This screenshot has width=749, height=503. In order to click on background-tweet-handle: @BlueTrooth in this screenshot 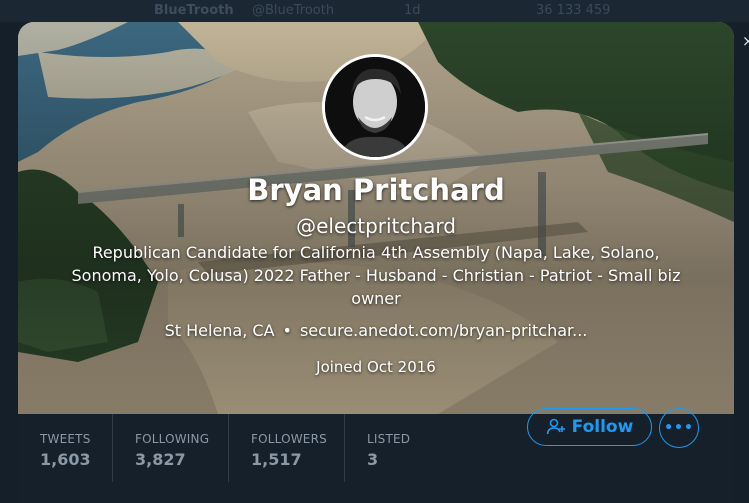, I will do `click(293, 10)`.